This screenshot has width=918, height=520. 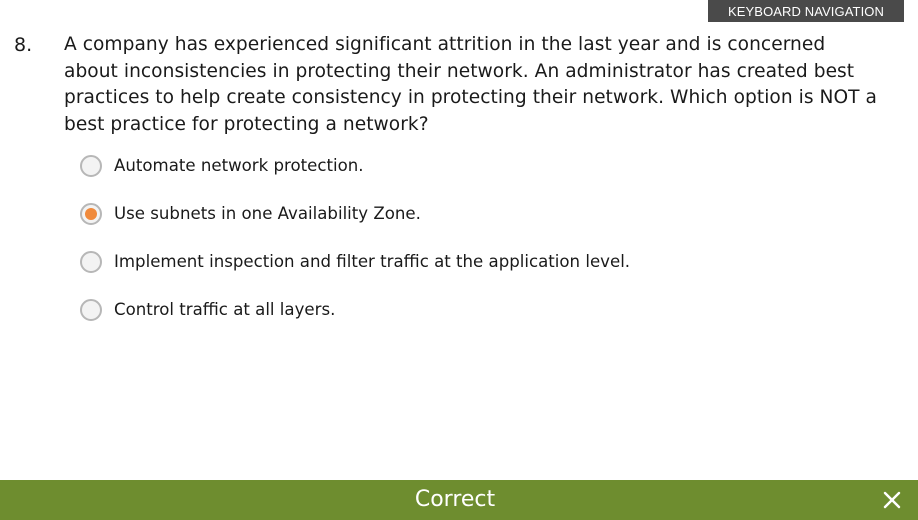 I want to click on close-icon, so click(x=892, y=500).